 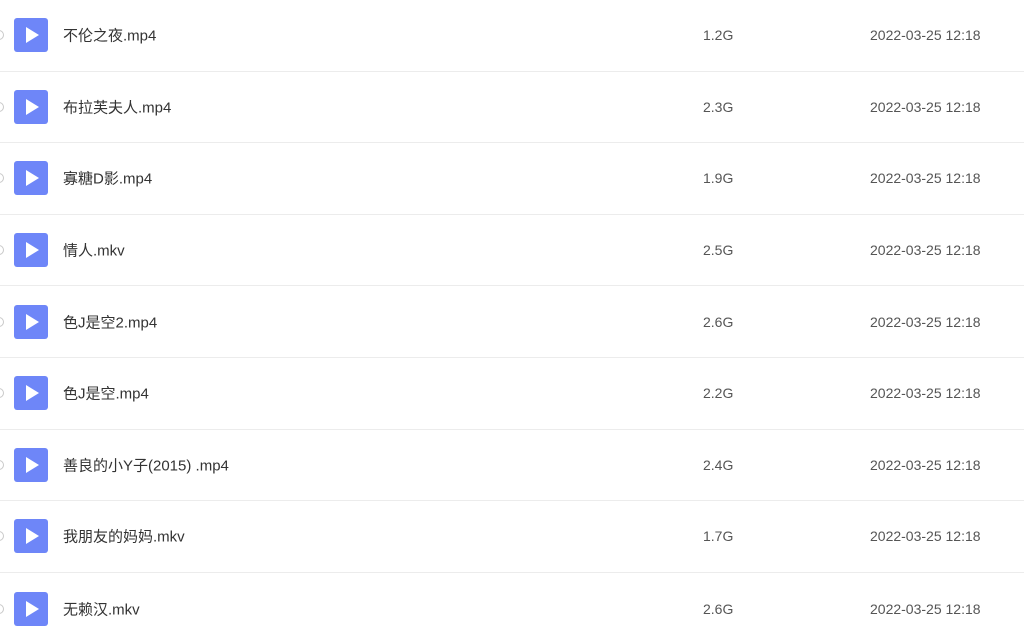 What do you see at coordinates (718, 250) in the screenshot?
I see `file-size: 2.5G` at bounding box center [718, 250].